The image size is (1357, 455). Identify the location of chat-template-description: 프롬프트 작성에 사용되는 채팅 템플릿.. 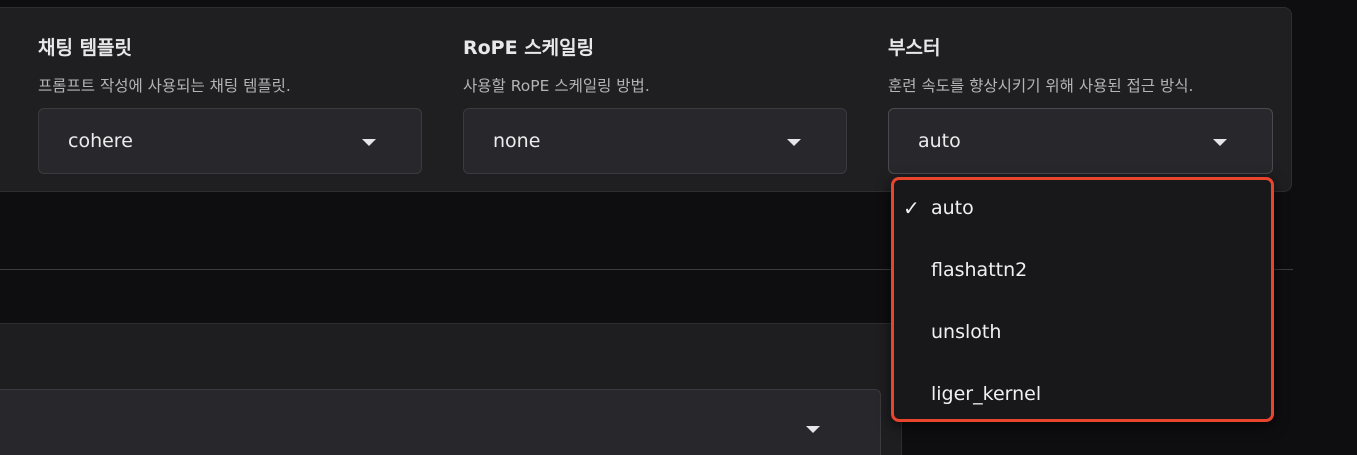
(164, 86).